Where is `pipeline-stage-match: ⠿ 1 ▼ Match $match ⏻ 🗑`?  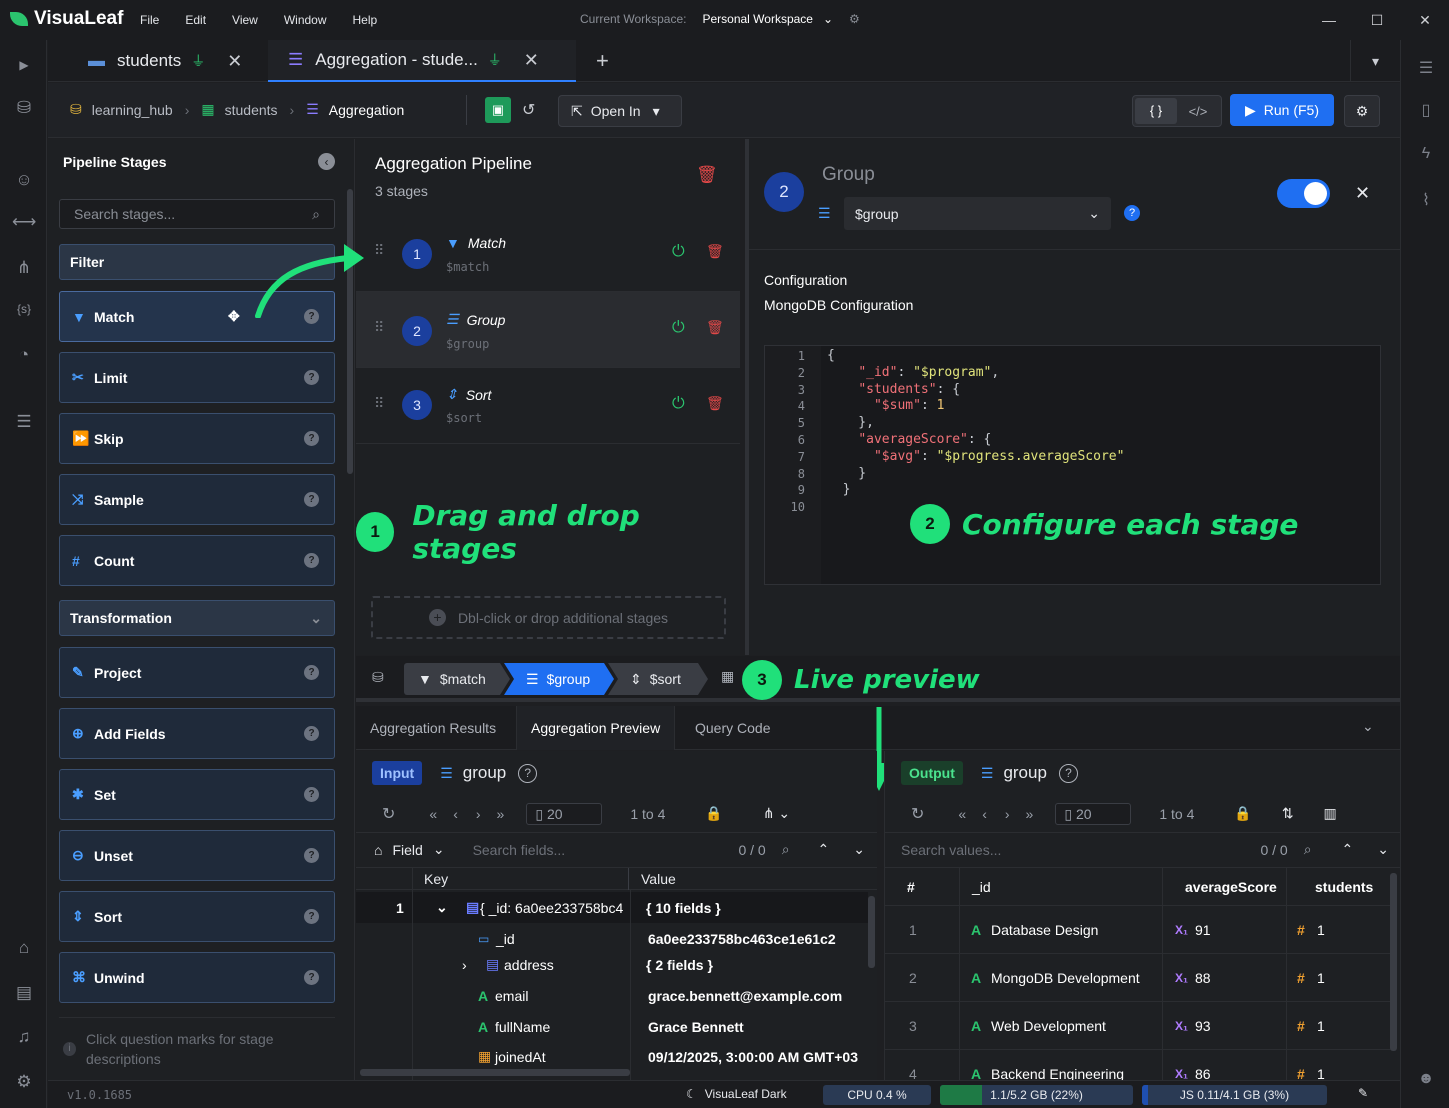
pipeline-stage-match: ⠿ 1 ▼ Match $match ⏻ 🗑 is located at coordinates (548, 254).